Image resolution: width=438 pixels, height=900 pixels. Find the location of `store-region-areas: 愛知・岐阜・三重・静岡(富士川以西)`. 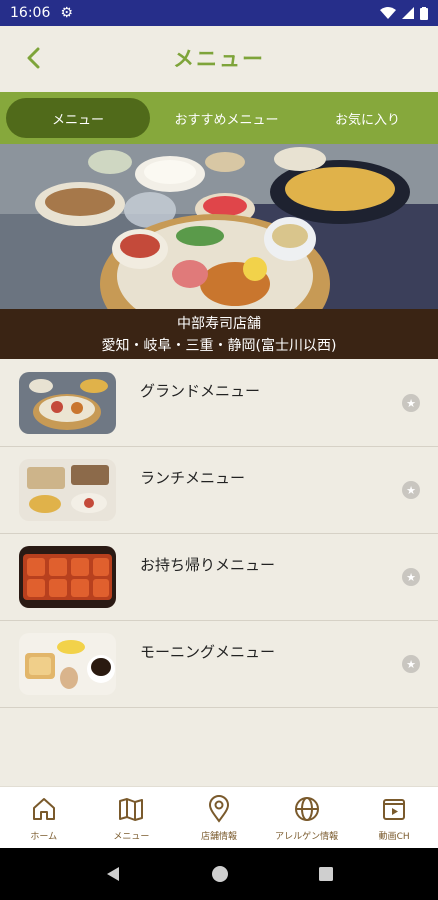

store-region-areas: 愛知・岐阜・三重・静岡(富士川以西) is located at coordinates (219, 346).